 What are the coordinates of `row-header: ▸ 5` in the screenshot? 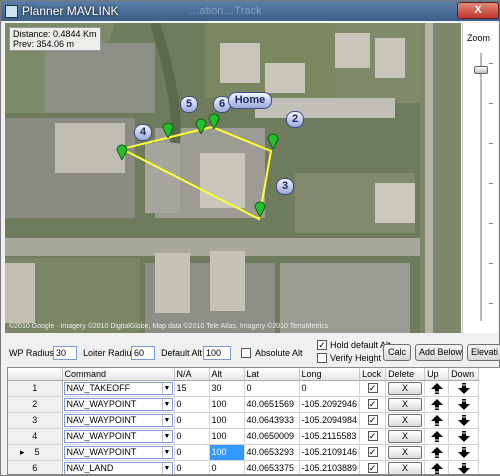 It's located at (35, 452).